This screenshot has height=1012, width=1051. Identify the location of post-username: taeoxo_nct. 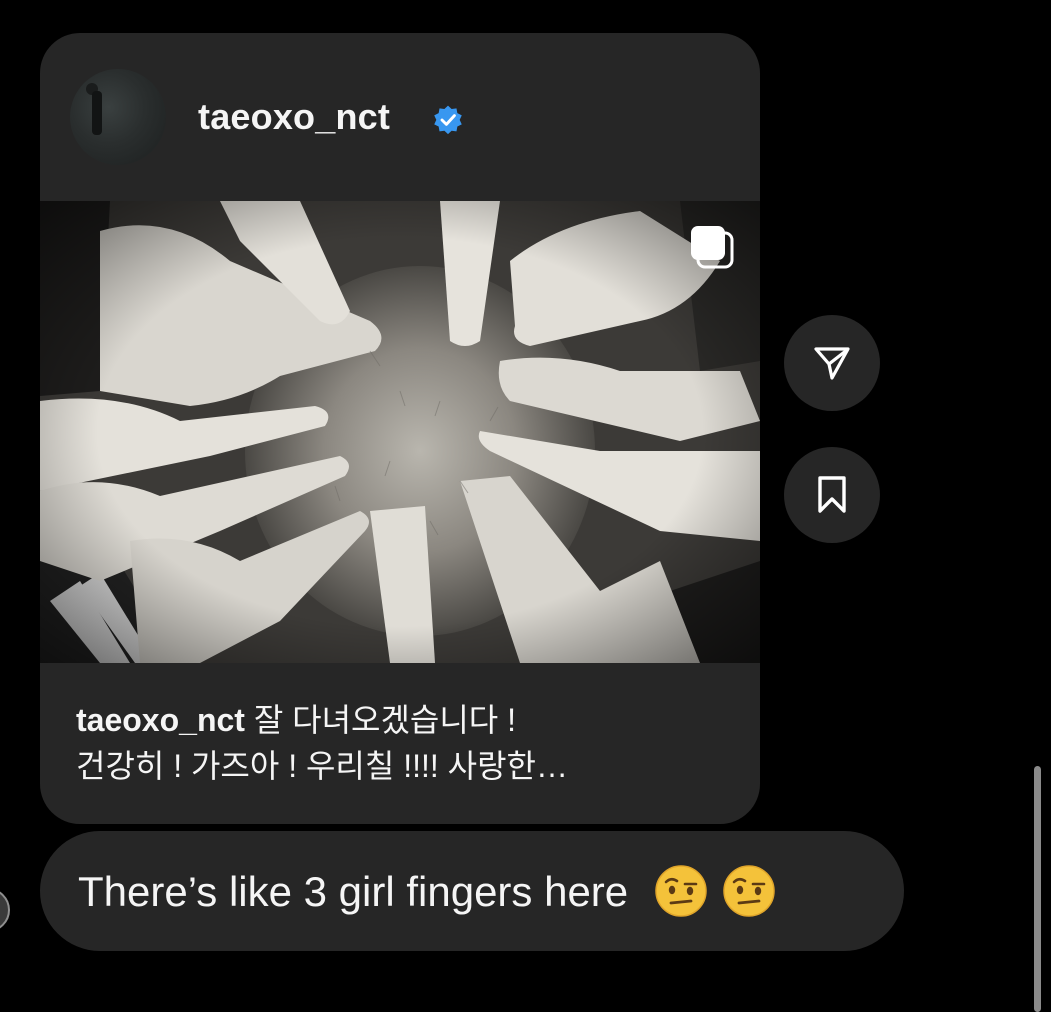
(294, 117).